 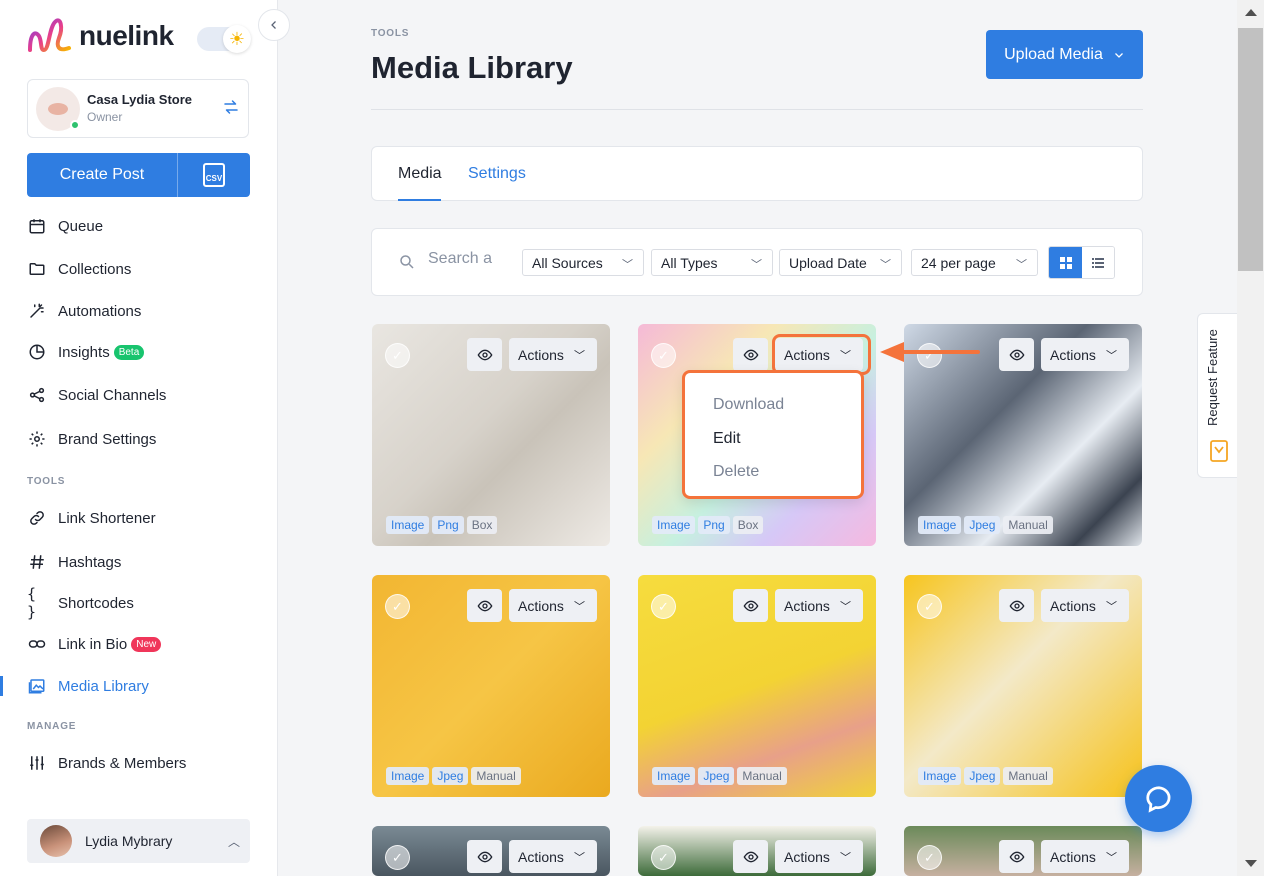 I want to click on switch-brand-icon, so click(x=231, y=107).